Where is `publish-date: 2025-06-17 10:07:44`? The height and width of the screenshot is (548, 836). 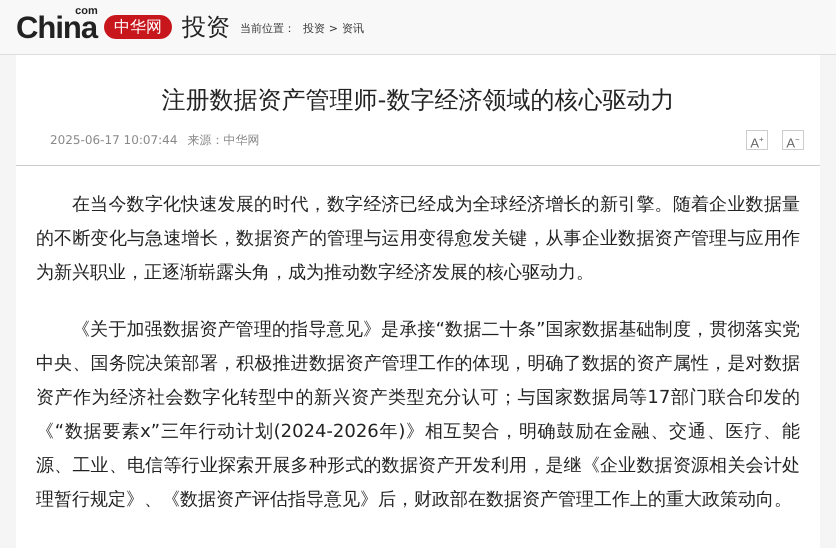
publish-date: 2025-06-17 10:07:44 is located at coordinates (114, 140).